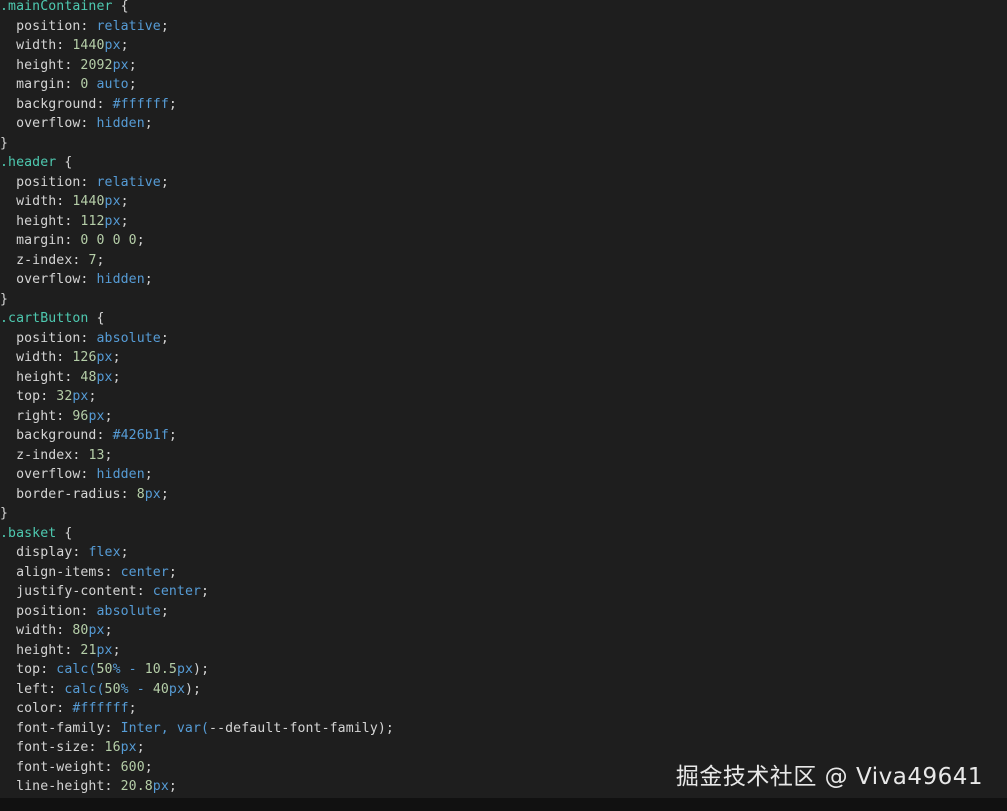  What do you see at coordinates (112, 747) in the screenshot?
I see `code-token: 16` at bounding box center [112, 747].